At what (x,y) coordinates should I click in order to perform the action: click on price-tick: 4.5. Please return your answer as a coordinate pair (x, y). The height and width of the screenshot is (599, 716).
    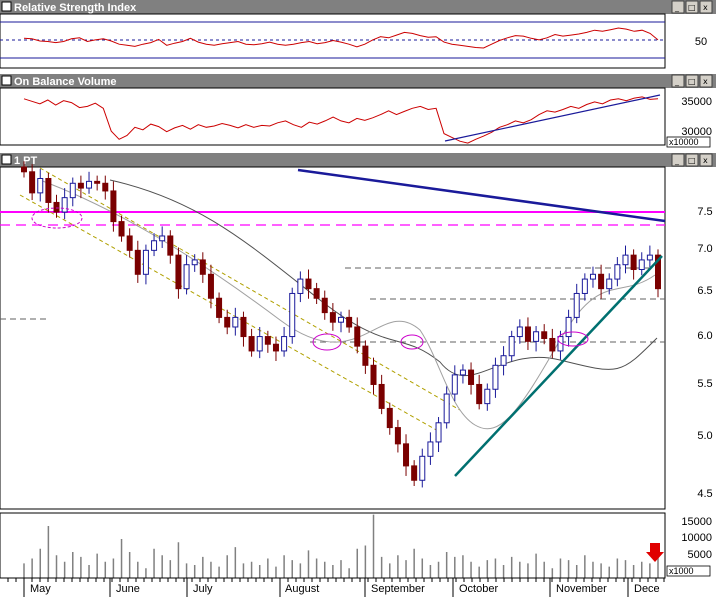
    Looking at the image, I should click on (704, 494).